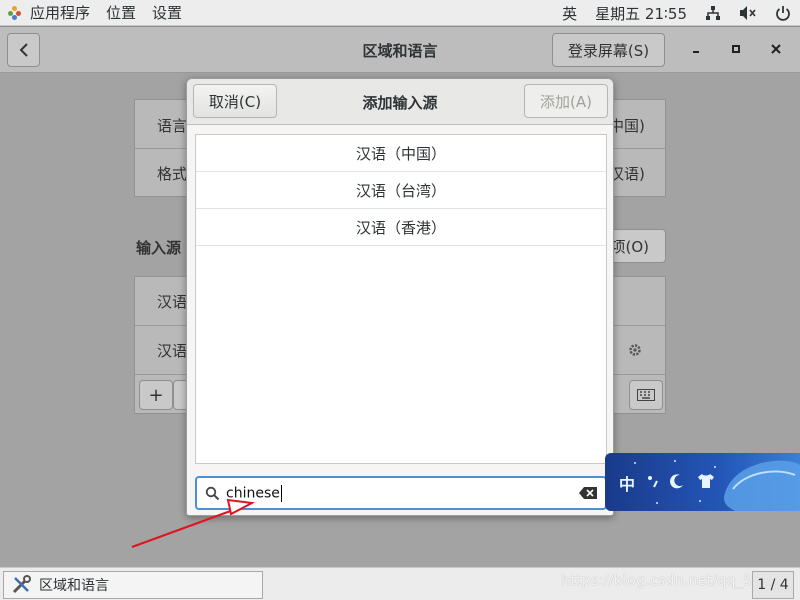 The image size is (800, 600). I want to click on taskbar-window-button: 区域和语言, so click(133, 585).